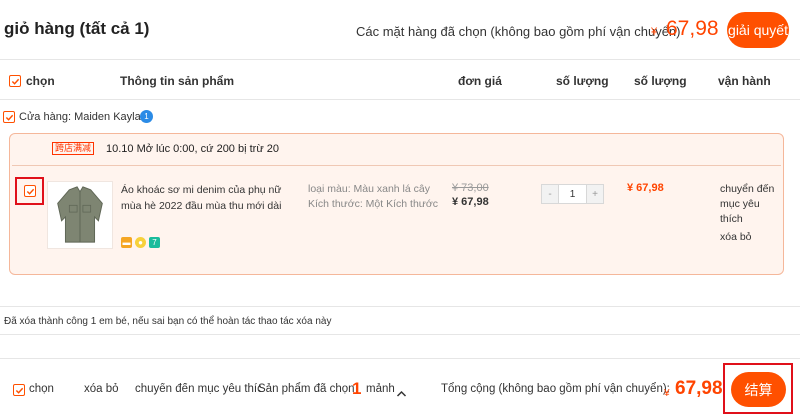 The width and height of the screenshot is (800, 417). I want to click on quantity-input: 1, so click(572, 194).